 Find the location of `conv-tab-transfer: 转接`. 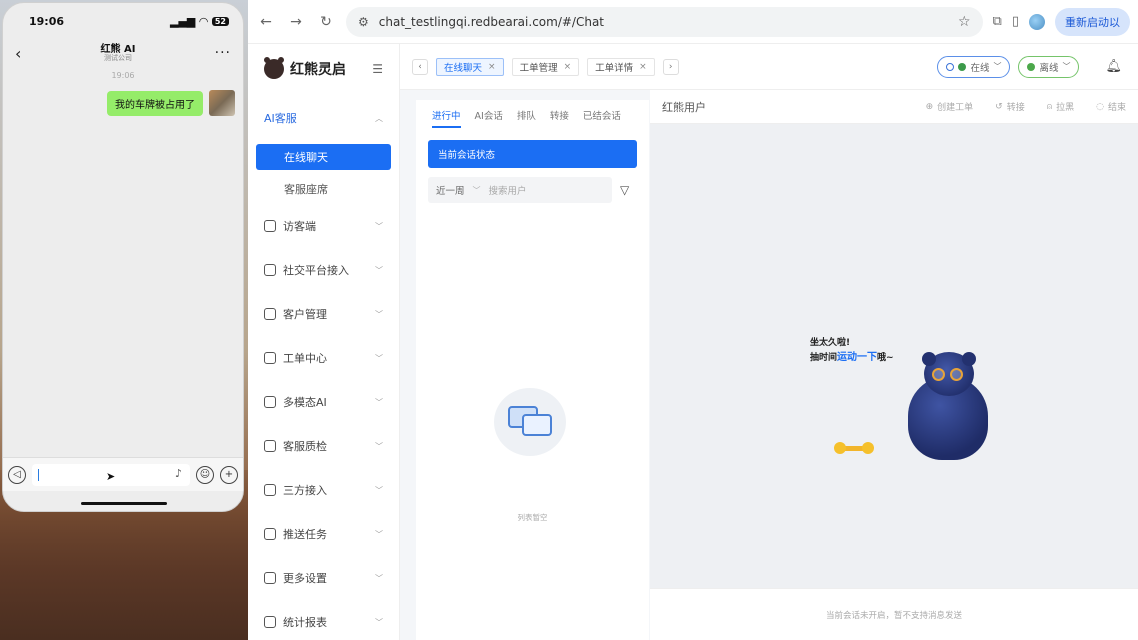

conv-tab-transfer: 转接 is located at coordinates (559, 115).